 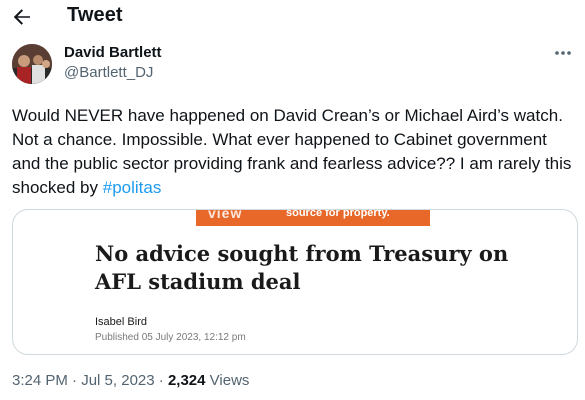 What do you see at coordinates (292, 17) in the screenshot?
I see `tweet-header: Tweet` at bounding box center [292, 17].